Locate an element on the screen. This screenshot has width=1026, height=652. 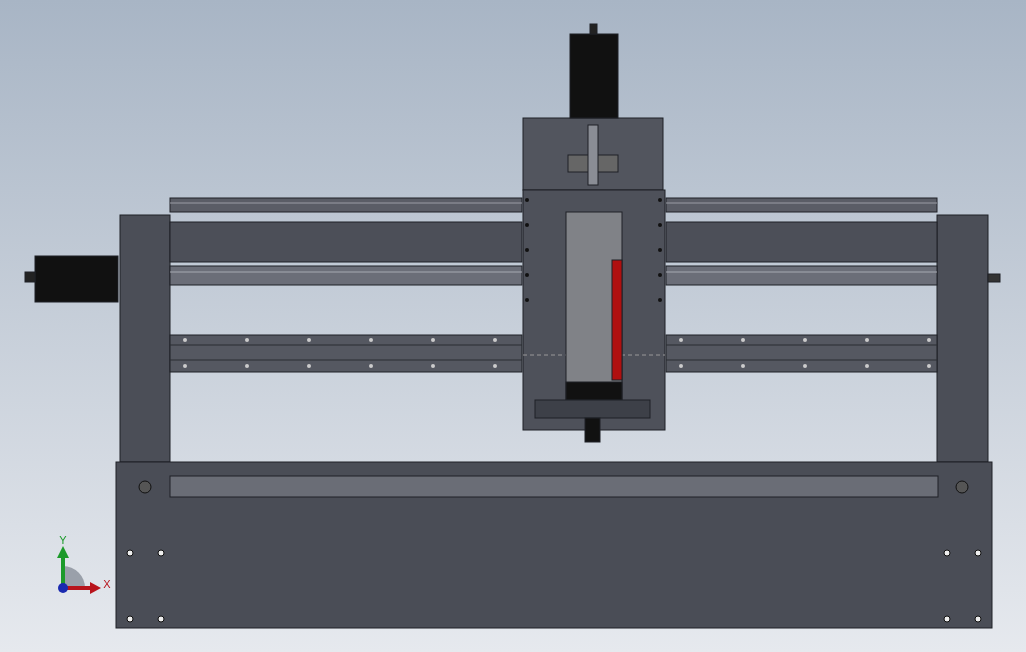
axis-label: X is located at coordinates (107, 584).